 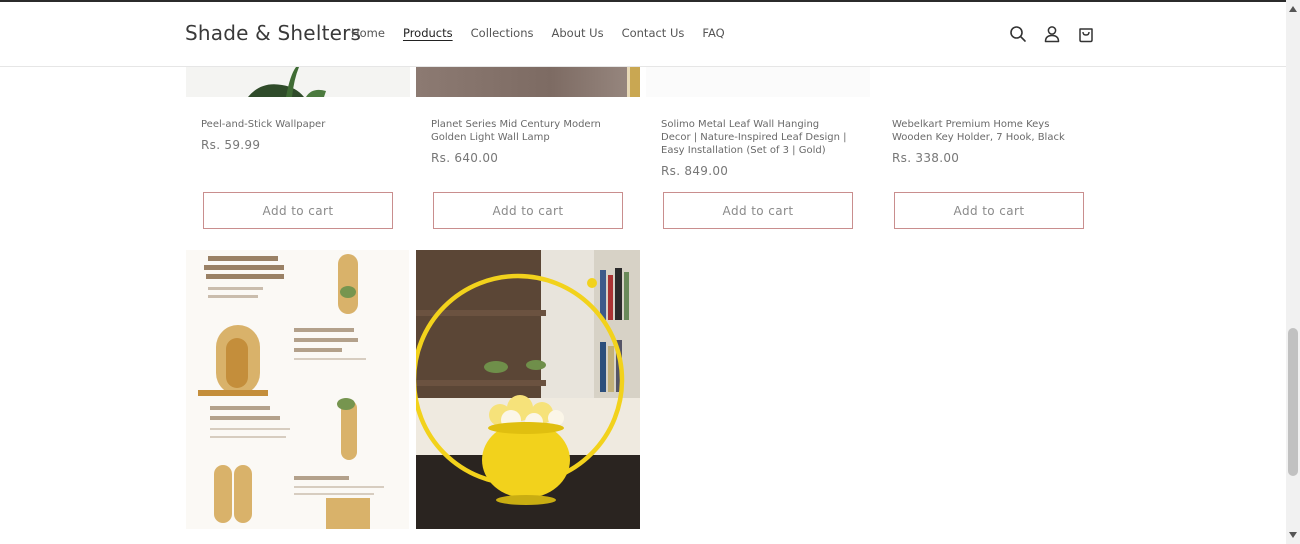 I want to click on product-price: Rs. 640.00, so click(x=465, y=158).